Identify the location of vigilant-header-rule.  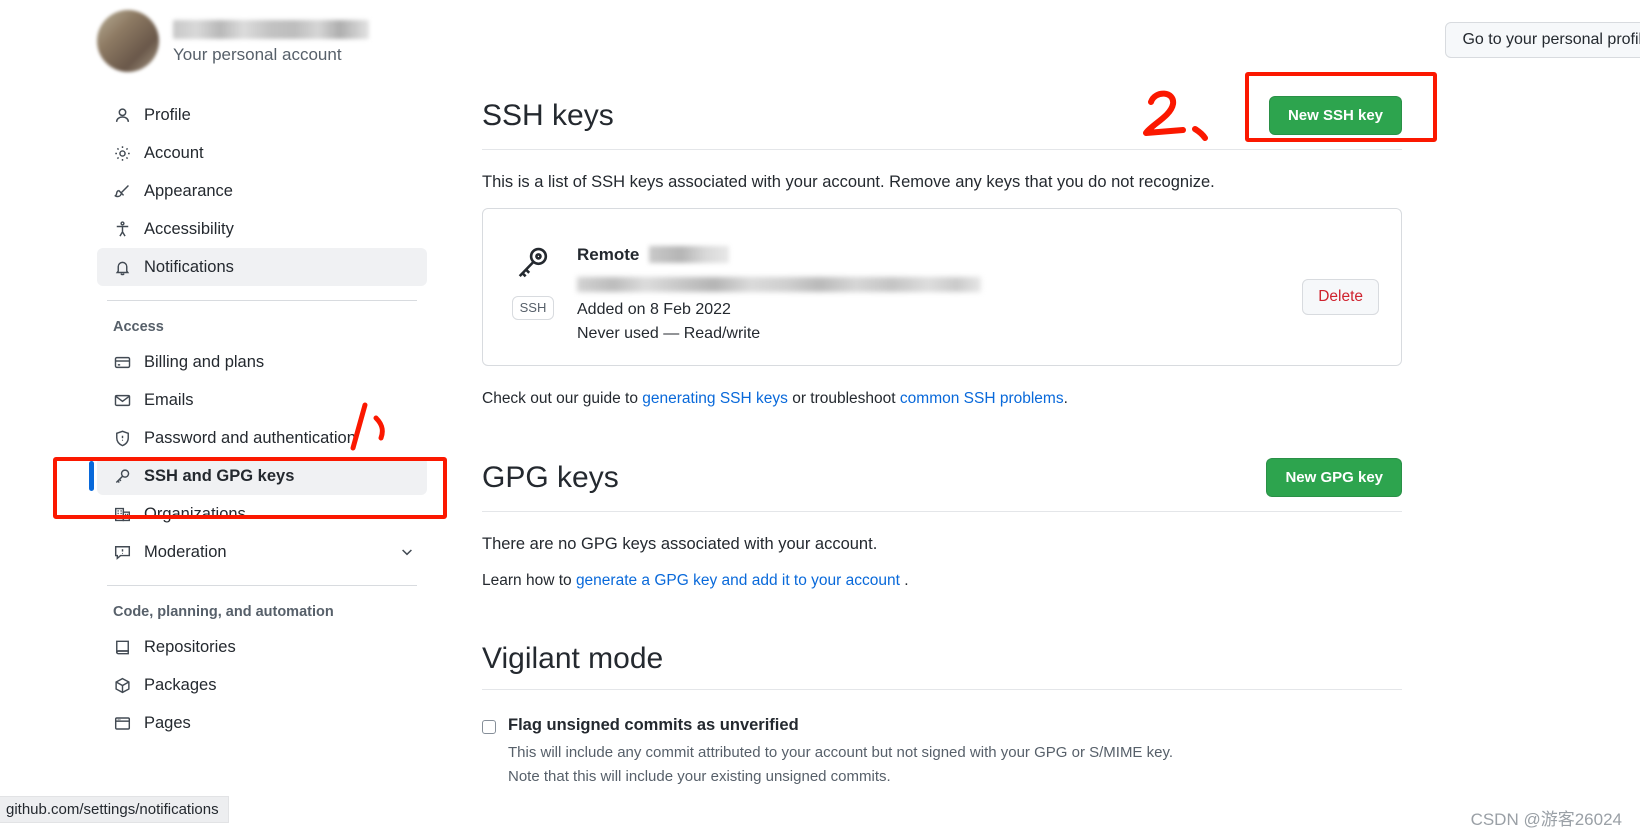
(942, 689).